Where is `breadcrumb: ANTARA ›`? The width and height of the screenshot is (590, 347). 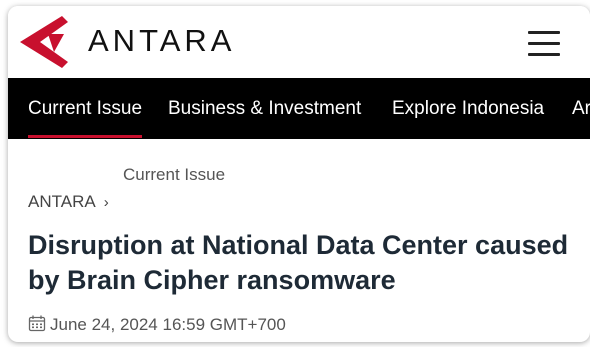
breadcrumb: ANTARA › is located at coordinates (68, 202).